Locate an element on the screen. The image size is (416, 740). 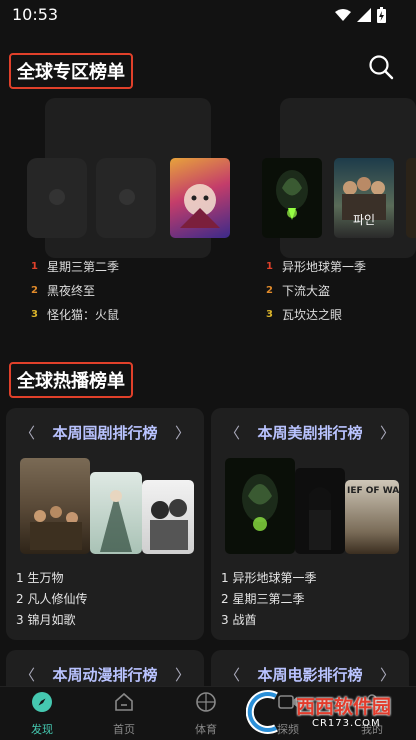
poster-partial is located at coordinates (411, 198).